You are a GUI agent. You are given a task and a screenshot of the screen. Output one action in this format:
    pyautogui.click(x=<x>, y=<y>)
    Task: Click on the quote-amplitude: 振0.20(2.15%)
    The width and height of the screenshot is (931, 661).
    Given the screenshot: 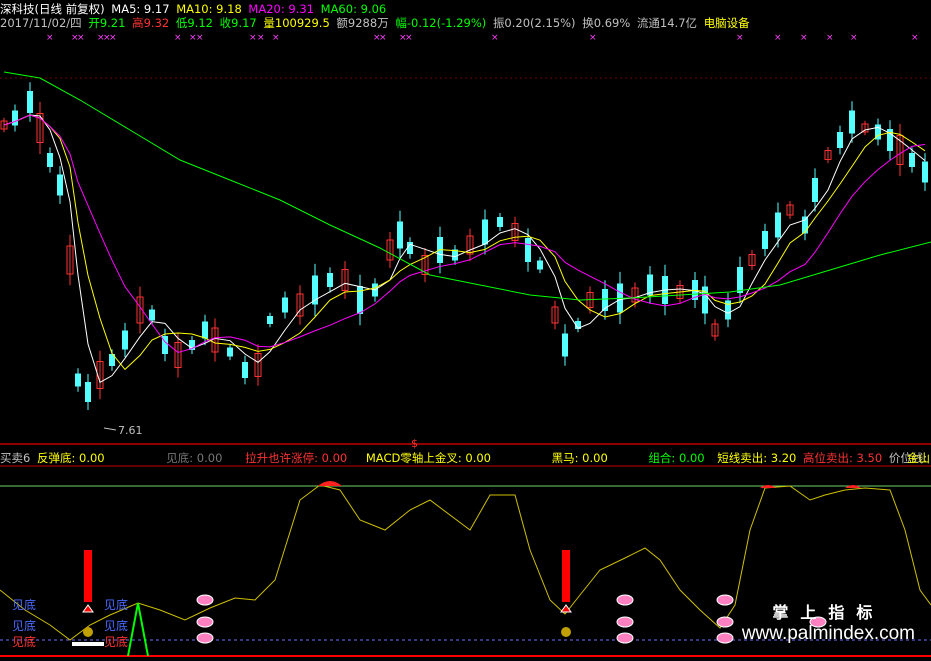 What is the action you would take?
    pyautogui.click(x=534, y=23)
    